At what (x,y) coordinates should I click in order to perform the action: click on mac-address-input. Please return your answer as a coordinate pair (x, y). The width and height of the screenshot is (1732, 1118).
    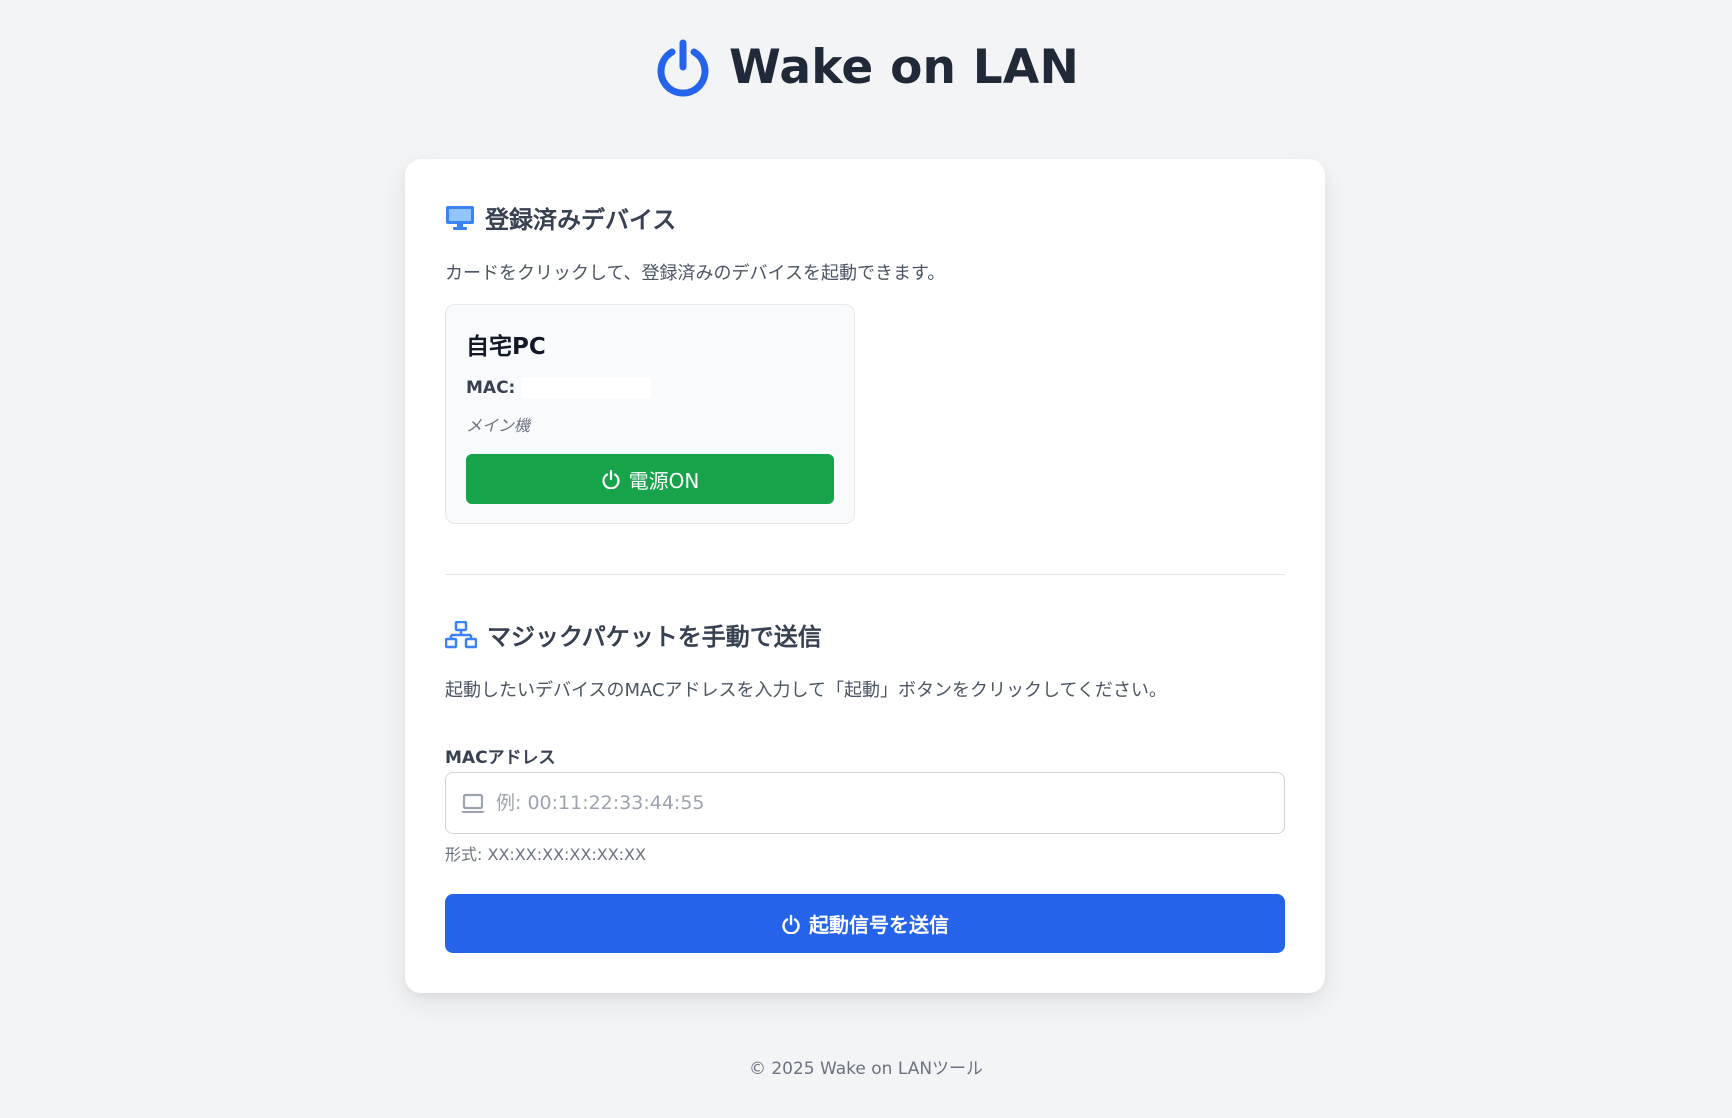
    Looking at the image, I should click on (865, 803).